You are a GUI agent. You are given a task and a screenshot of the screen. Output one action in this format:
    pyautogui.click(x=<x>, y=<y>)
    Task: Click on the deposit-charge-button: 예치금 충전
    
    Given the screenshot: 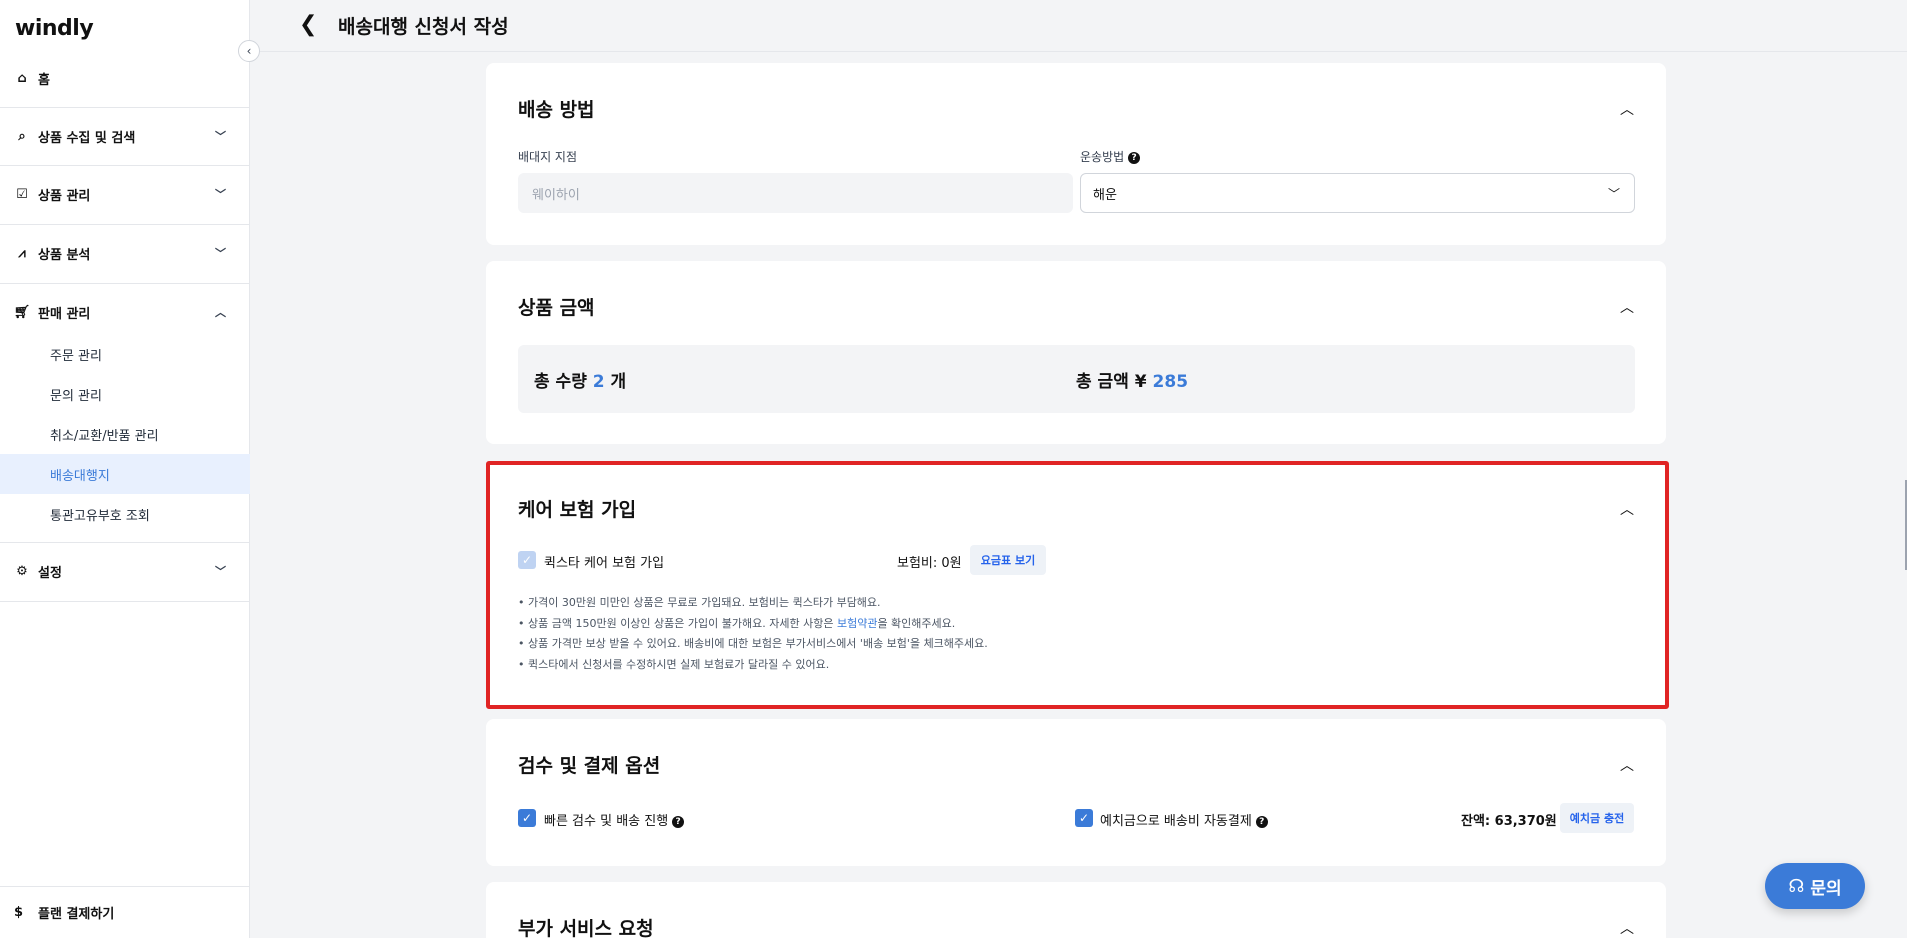 What is the action you would take?
    pyautogui.click(x=1597, y=818)
    